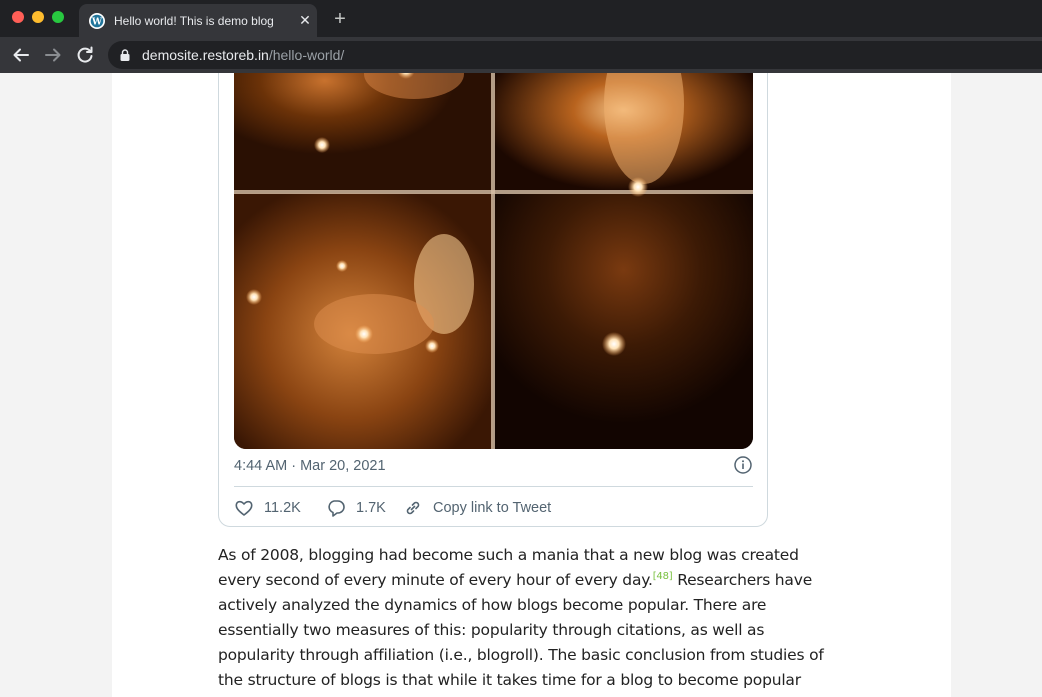  I want to click on browser-tab: W Hello world! This is demo blog ✕, so click(198, 20).